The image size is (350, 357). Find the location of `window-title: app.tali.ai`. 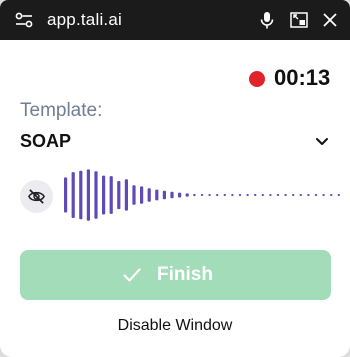

window-title: app.tali.ai is located at coordinates (84, 19).